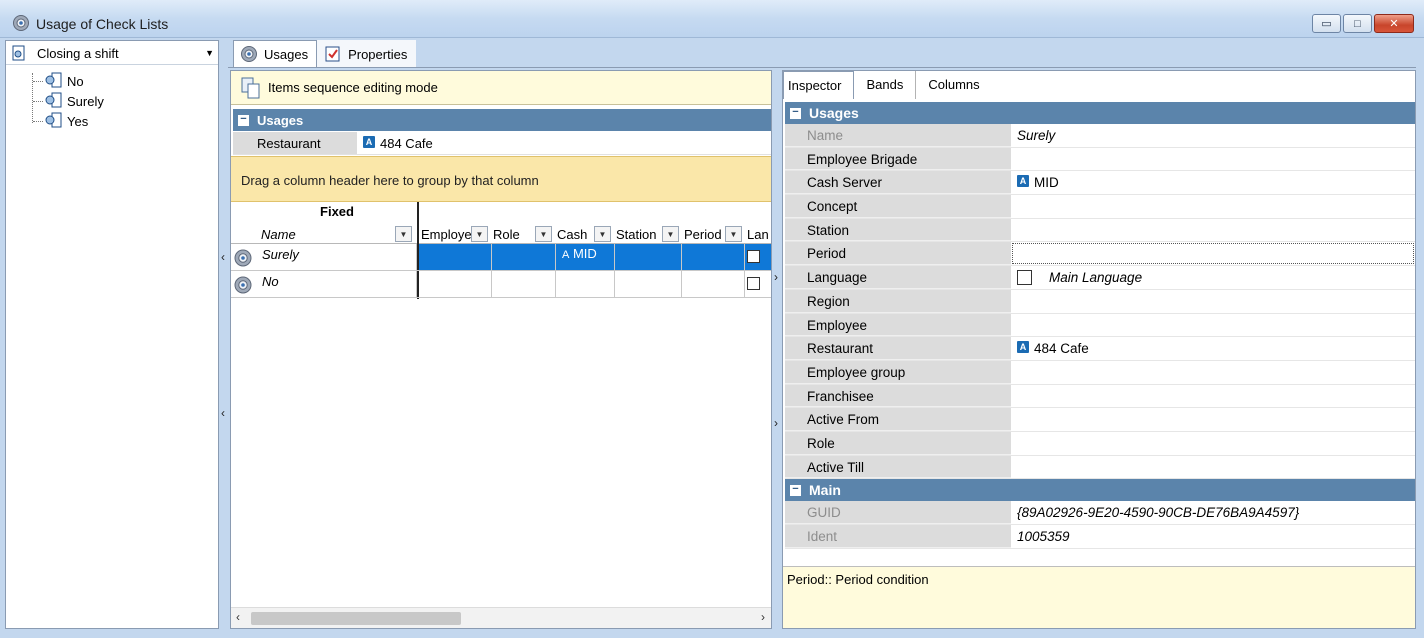 This screenshot has width=1424, height=638. I want to click on property-value: Surely, so click(1213, 135).